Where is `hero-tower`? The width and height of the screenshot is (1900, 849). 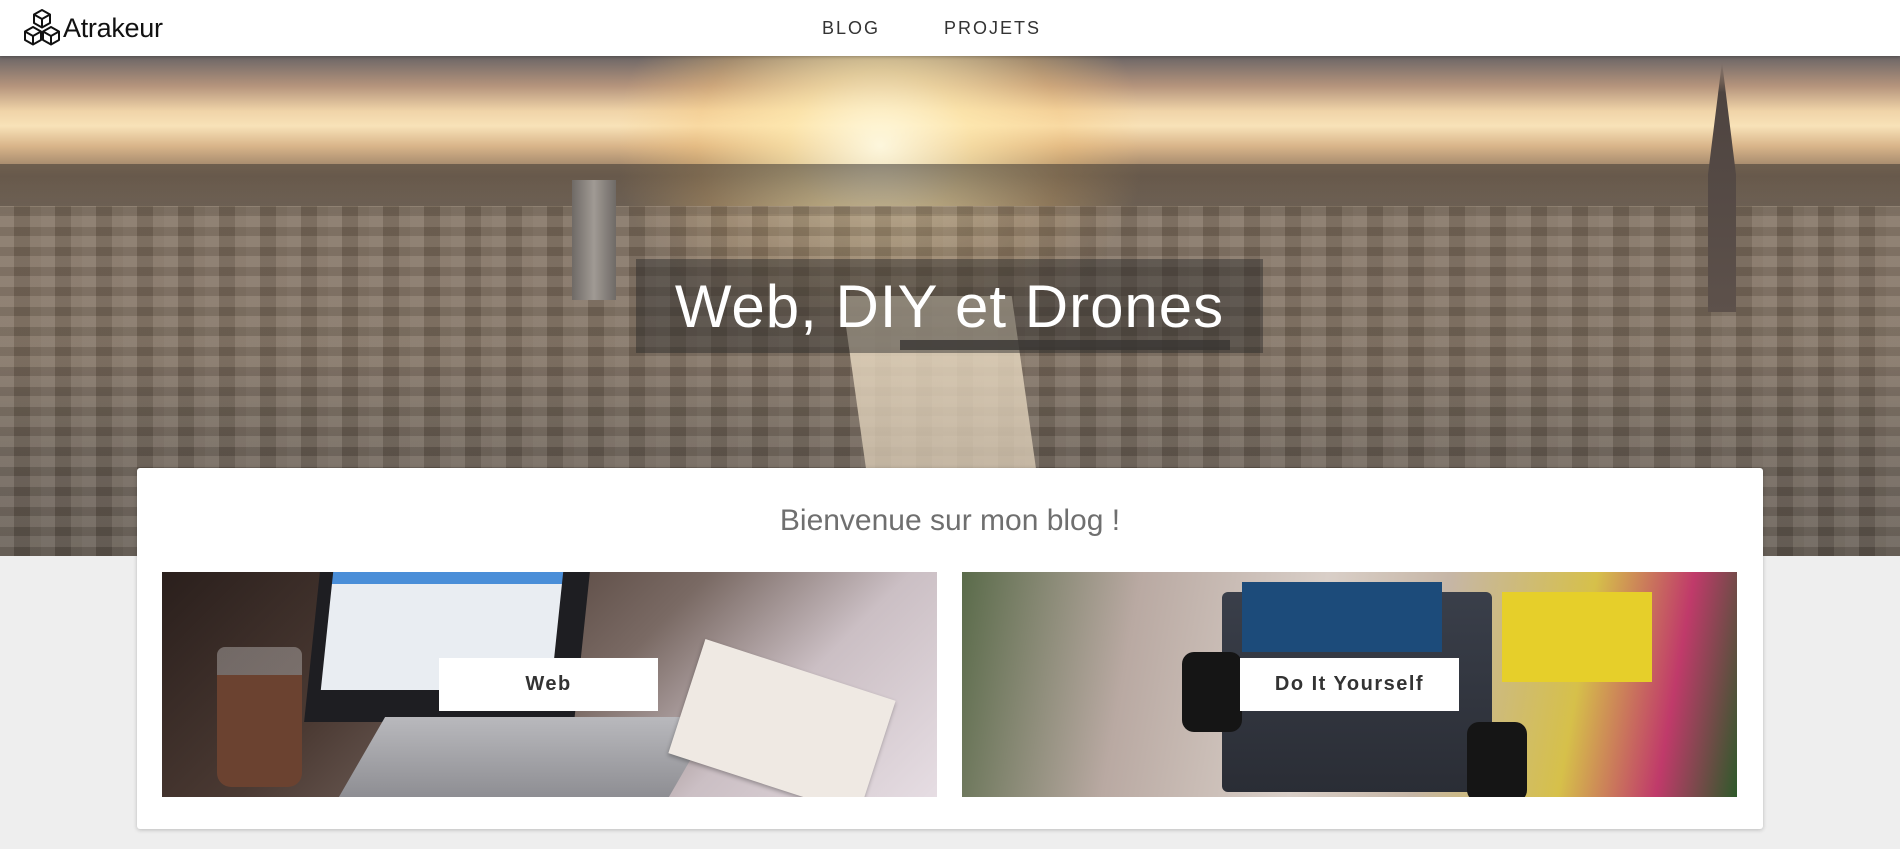 hero-tower is located at coordinates (594, 240).